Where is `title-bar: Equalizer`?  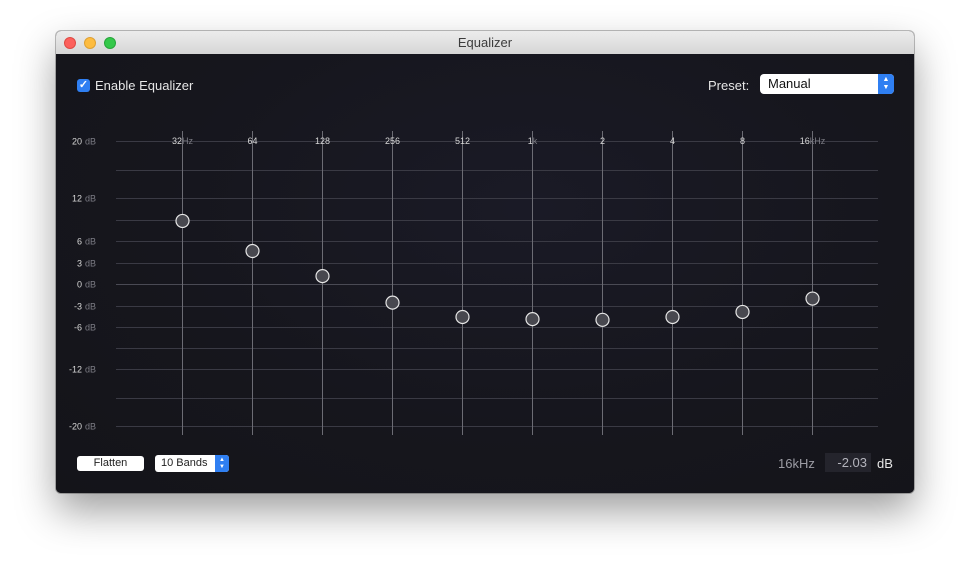 title-bar: Equalizer is located at coordinates (485, 43).